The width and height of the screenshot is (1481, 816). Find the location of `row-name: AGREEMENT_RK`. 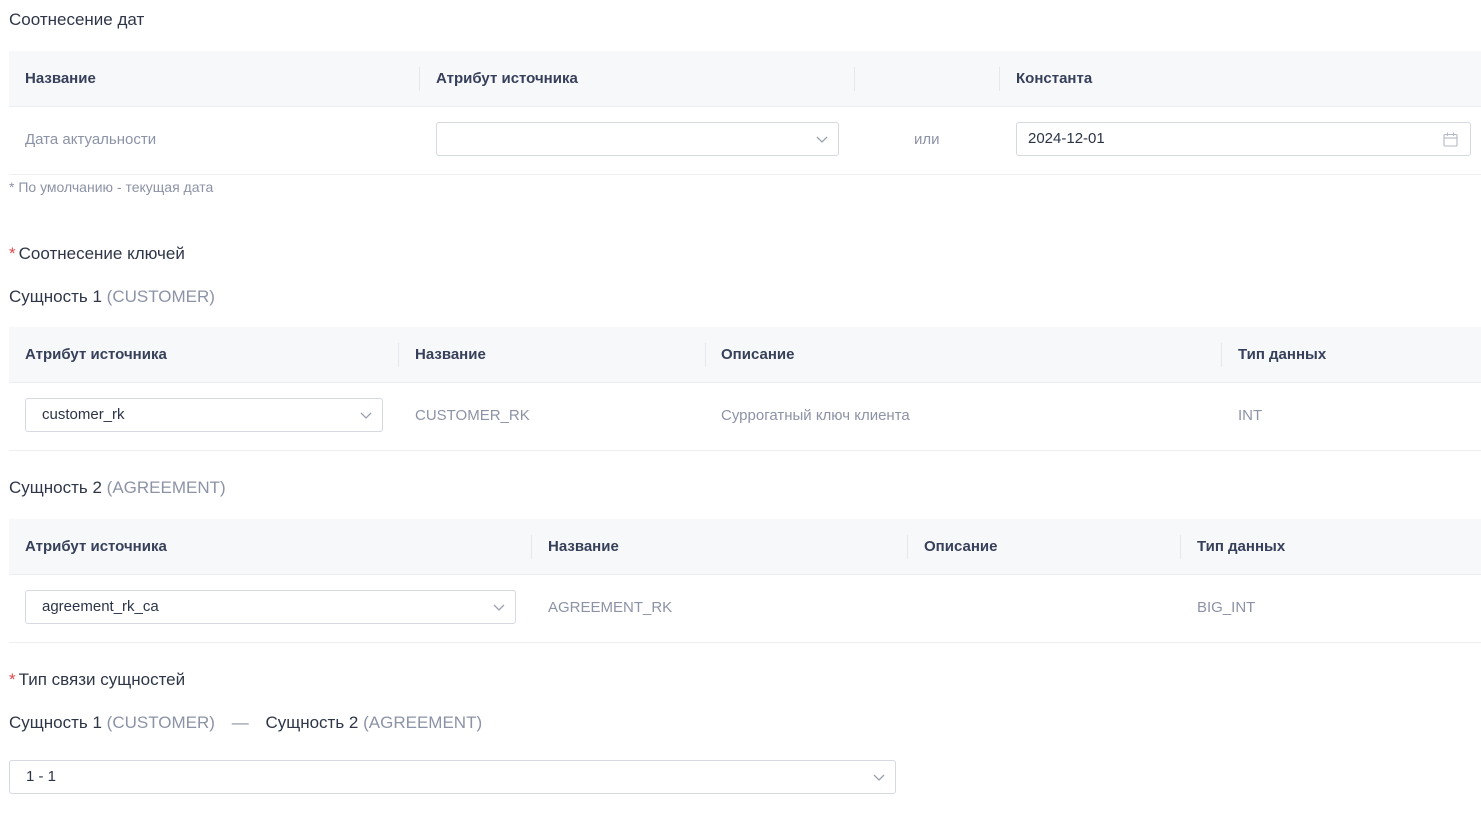

row-name: AGREEMENT_RK is located at coordinates (610, 607).